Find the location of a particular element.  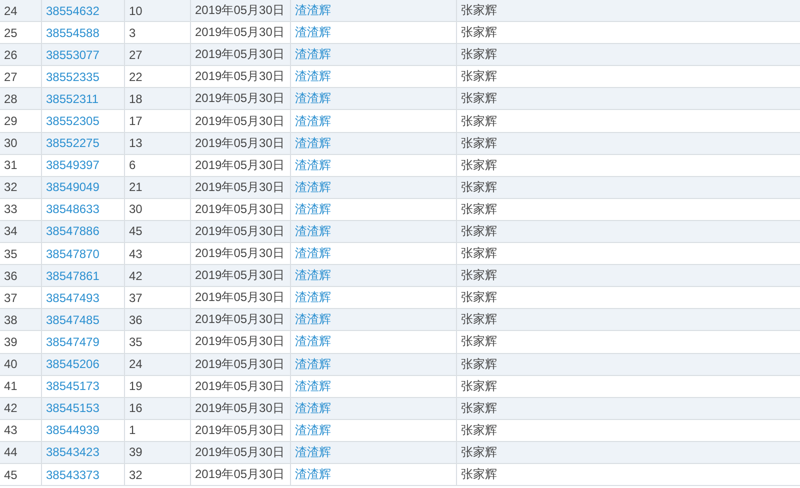

id-link: 38543373 is located at coordinates (73, 475).